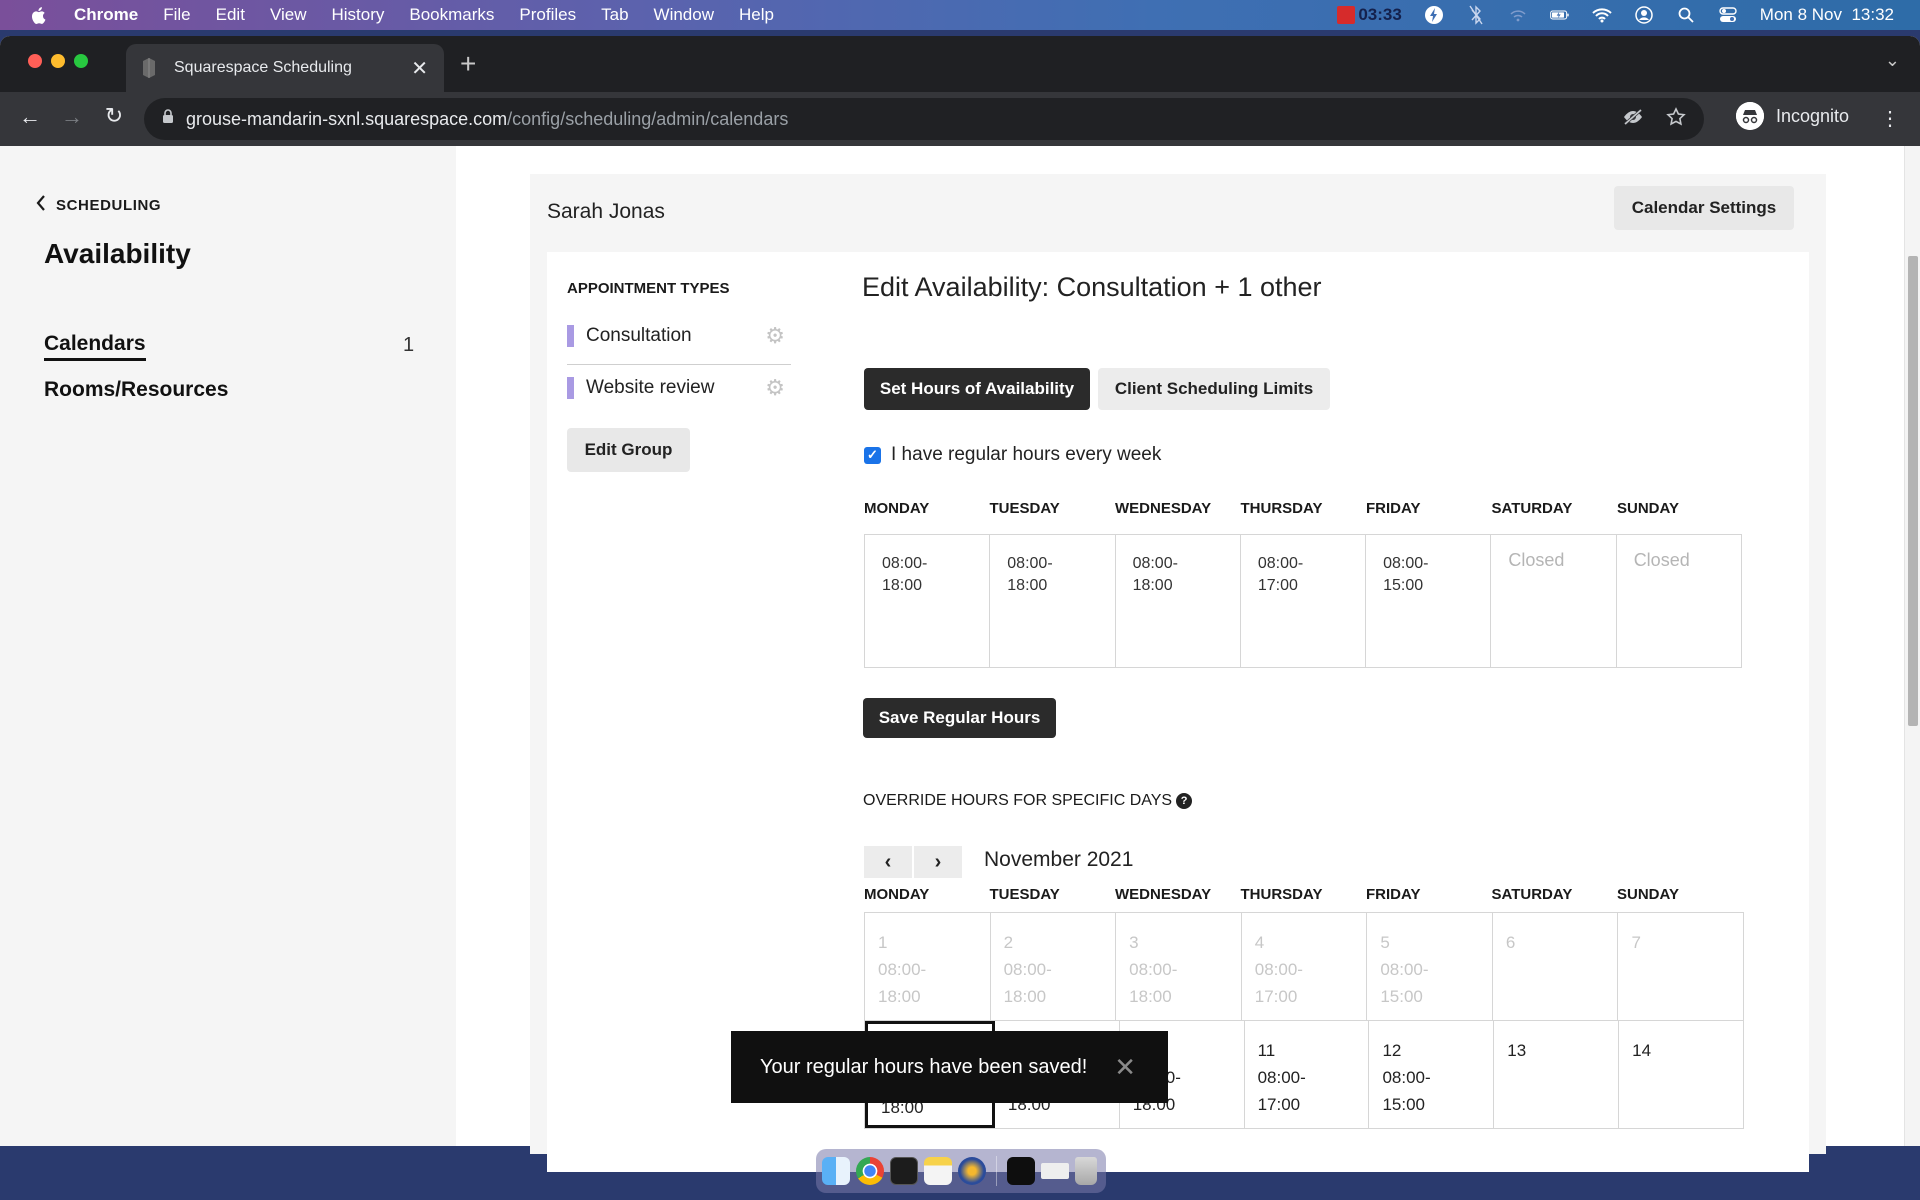 The height and width of the screenshot is (1200, 1920). I want to click on month-day-cell: 5 08:00- 15:00, so click(1430, 966).